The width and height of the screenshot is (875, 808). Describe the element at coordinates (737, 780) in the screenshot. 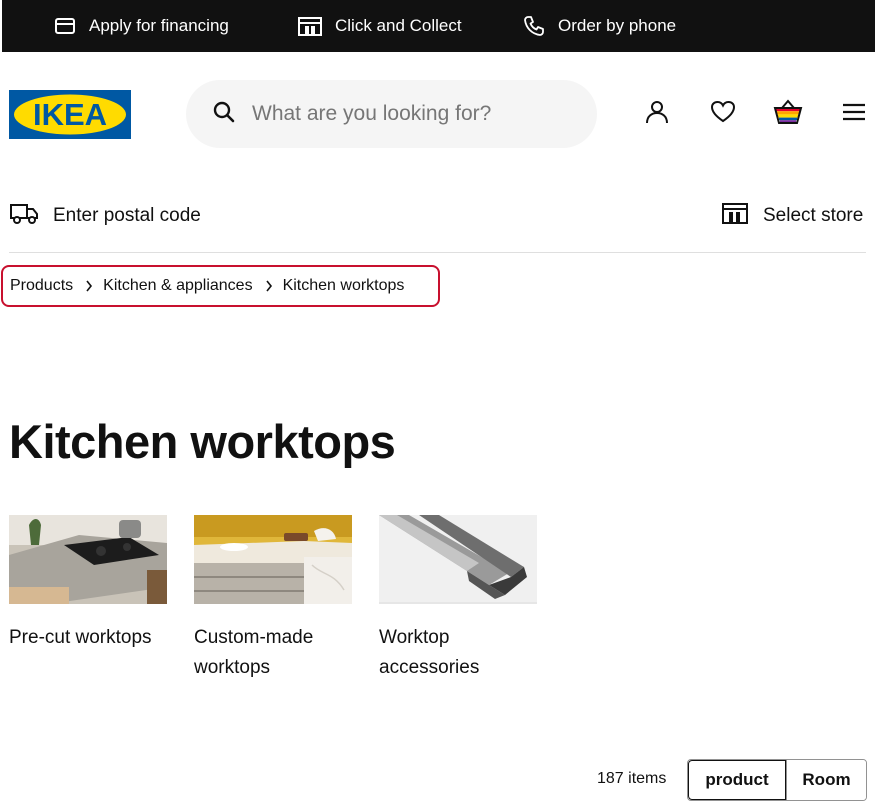

I see `product-view-button: product` at that location.